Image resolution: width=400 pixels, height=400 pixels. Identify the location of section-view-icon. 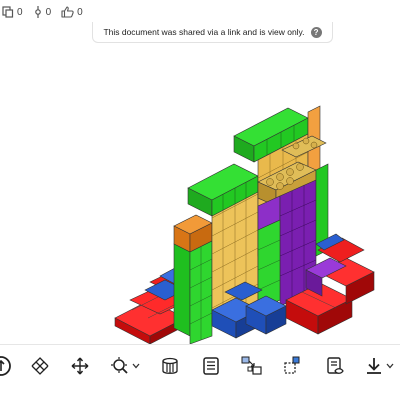
(170, 366).